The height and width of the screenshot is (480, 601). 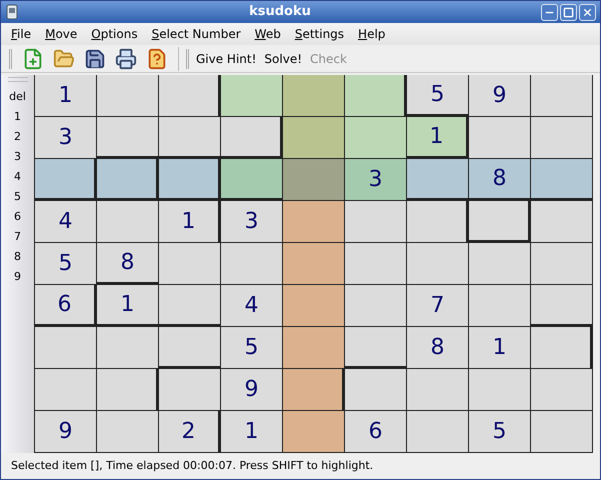 What do you see at coordinates (17, 97) in the screenshot?
I see `number-selector: del` at bounding box center [17, 97].